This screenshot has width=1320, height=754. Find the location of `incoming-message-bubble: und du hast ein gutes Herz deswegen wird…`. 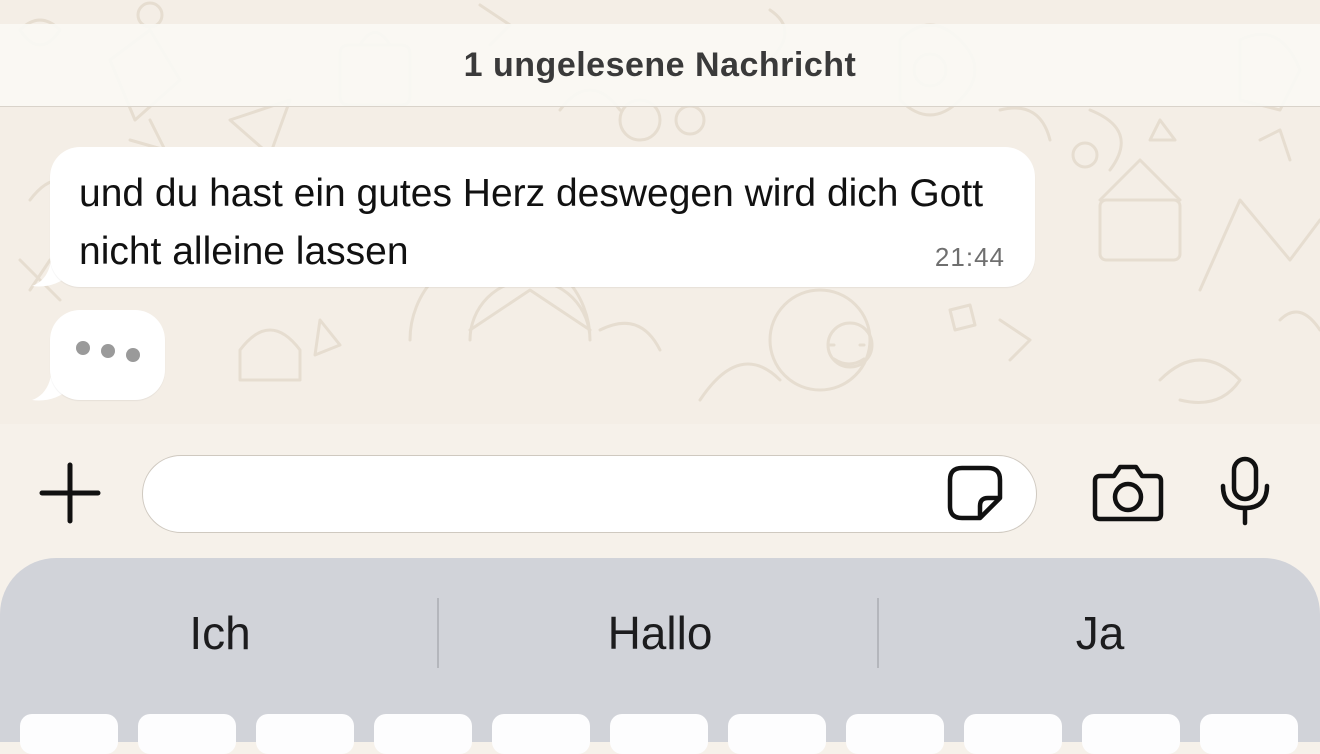

incoming-message-bubble: und du hast ein gutes Herz deswegen wird… is located at coordinates (542, 217).